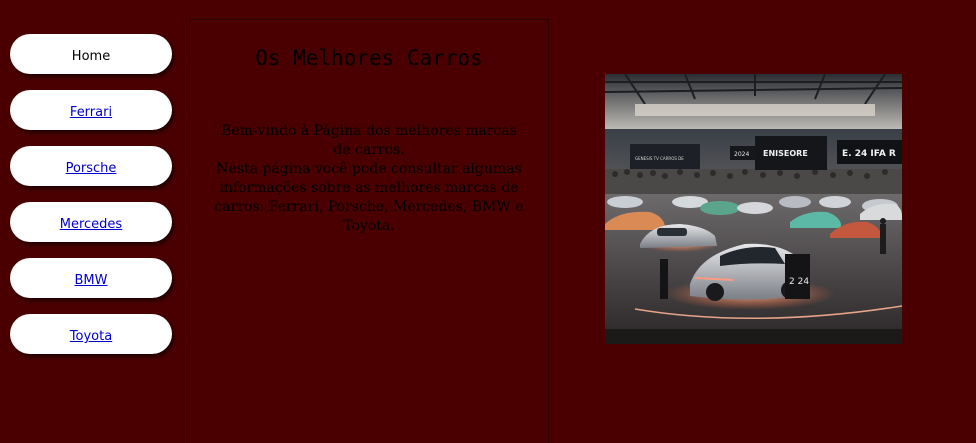 The height and width of the screenshot is (443, 976). Describe the element at coordinates (659, 158) in the screenshot. I see `screen-text: GENESIS TV CARROS DE` at that location.